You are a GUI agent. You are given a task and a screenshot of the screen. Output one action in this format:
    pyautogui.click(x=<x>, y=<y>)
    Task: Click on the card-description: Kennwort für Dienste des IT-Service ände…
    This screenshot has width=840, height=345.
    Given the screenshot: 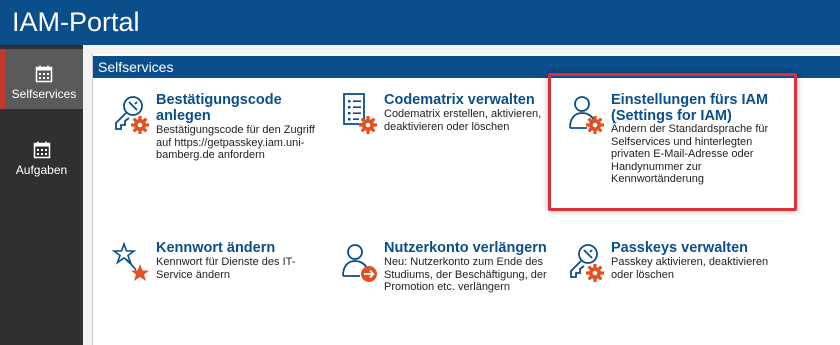 What is the action you would take?
    pyautogui.click(x=226, y=268)
    